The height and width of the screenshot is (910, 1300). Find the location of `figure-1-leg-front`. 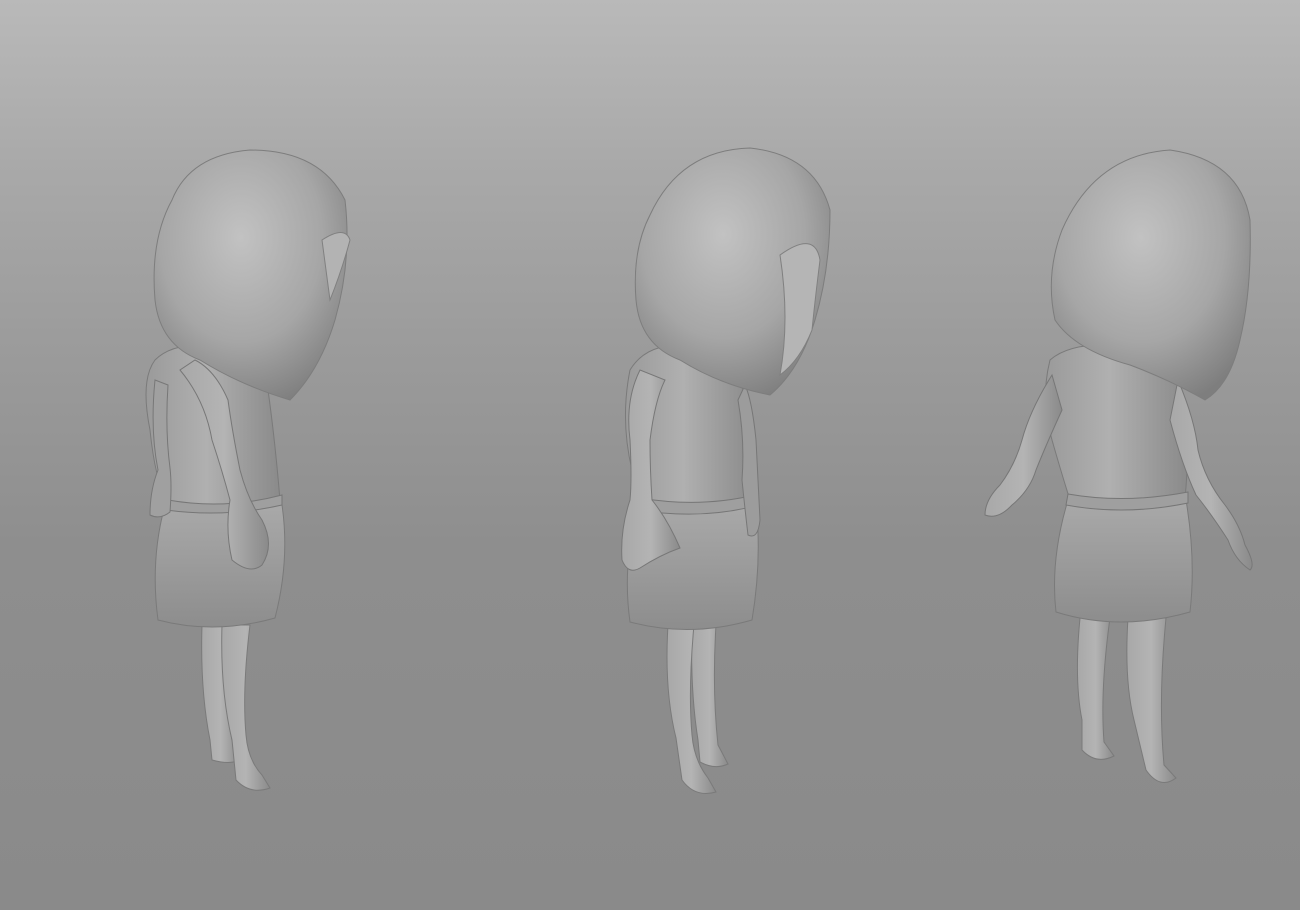

figure-1-leg-front is located at coordinates (246, 707).